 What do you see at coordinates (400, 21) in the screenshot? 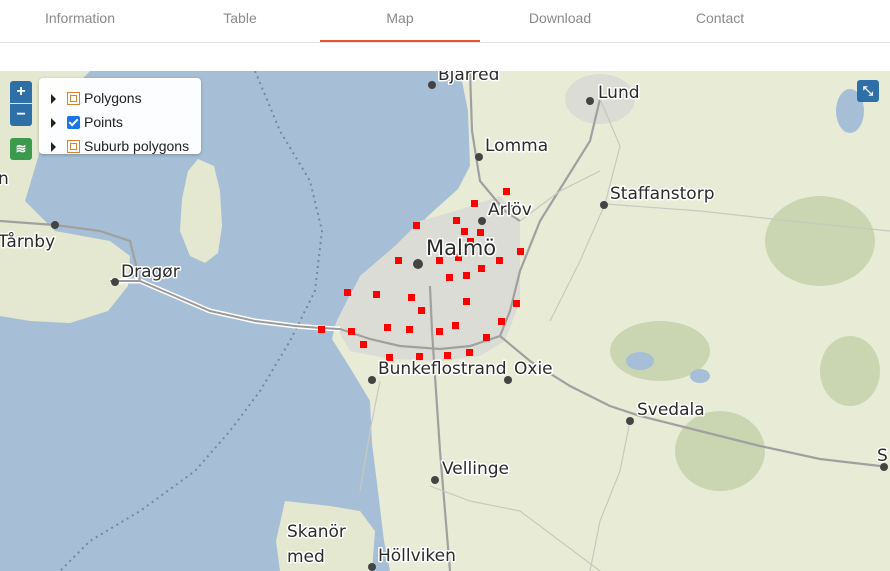
I see `tab-map: Map` at bounding box center [400, 21].